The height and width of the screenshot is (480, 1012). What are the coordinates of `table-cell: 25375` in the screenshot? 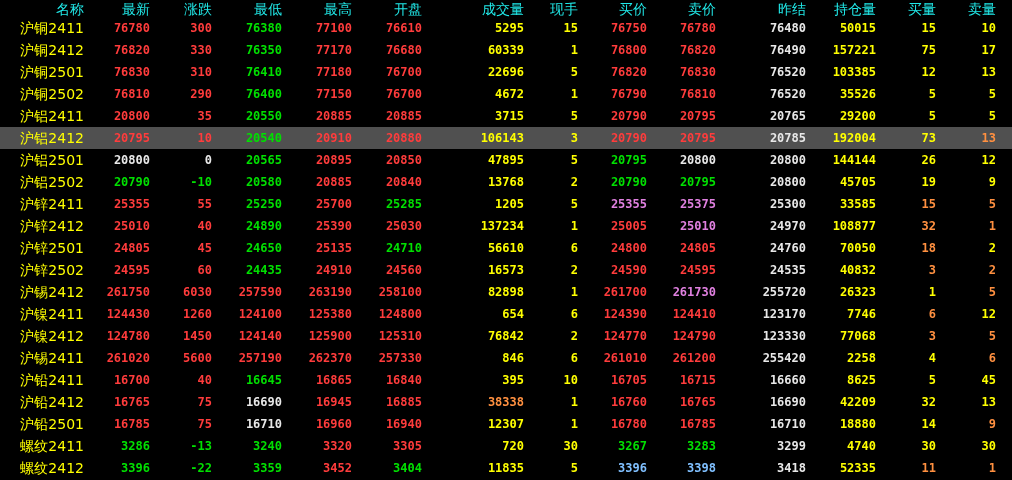 It's located at (697, 204).